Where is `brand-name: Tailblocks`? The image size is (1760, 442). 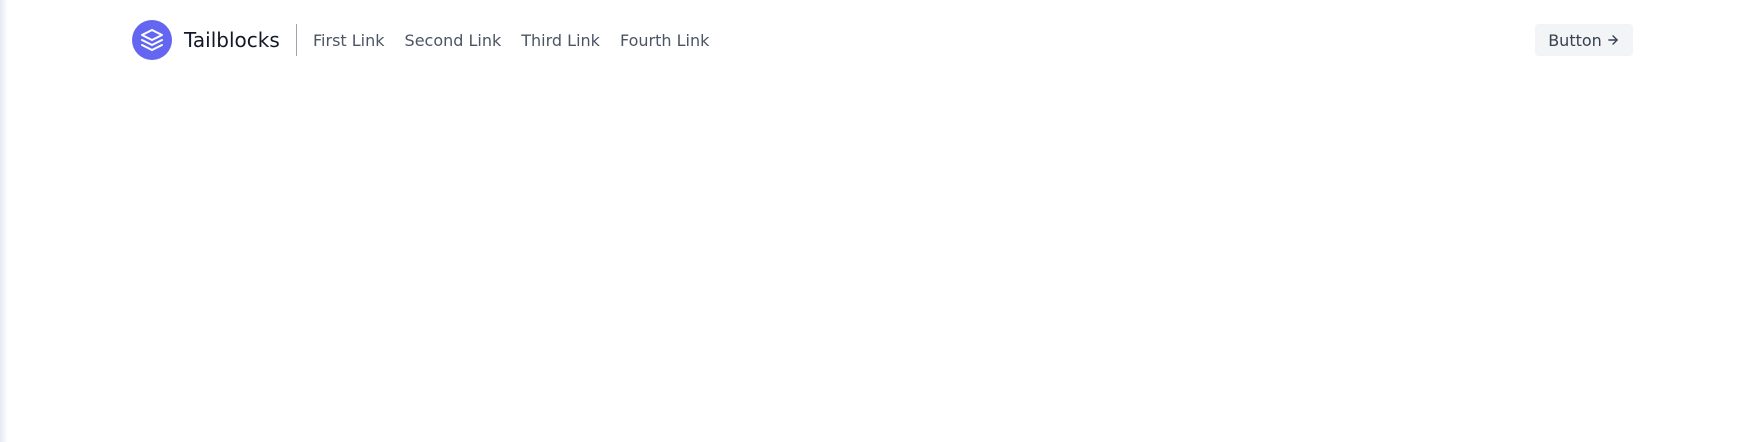 brand-name: Tailblocks is located at coordinates (232, 40).